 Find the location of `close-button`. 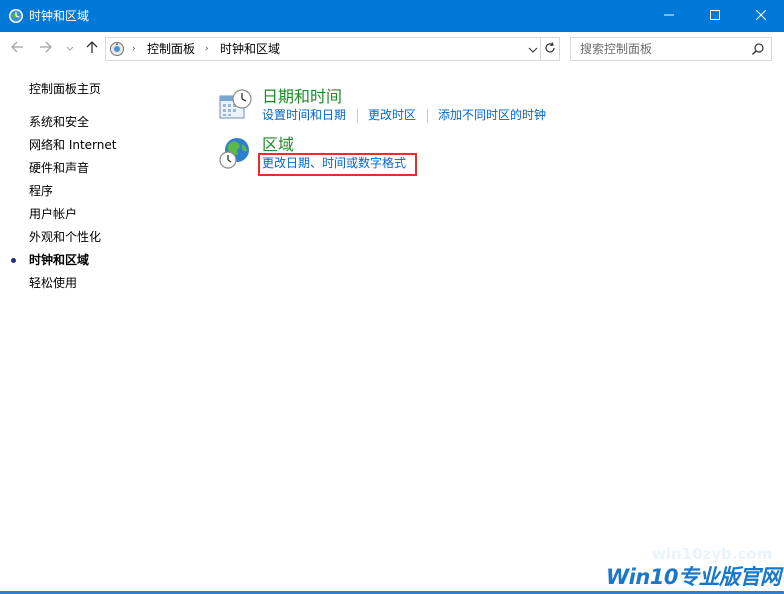

close-button is located at coordinates (761, 16).